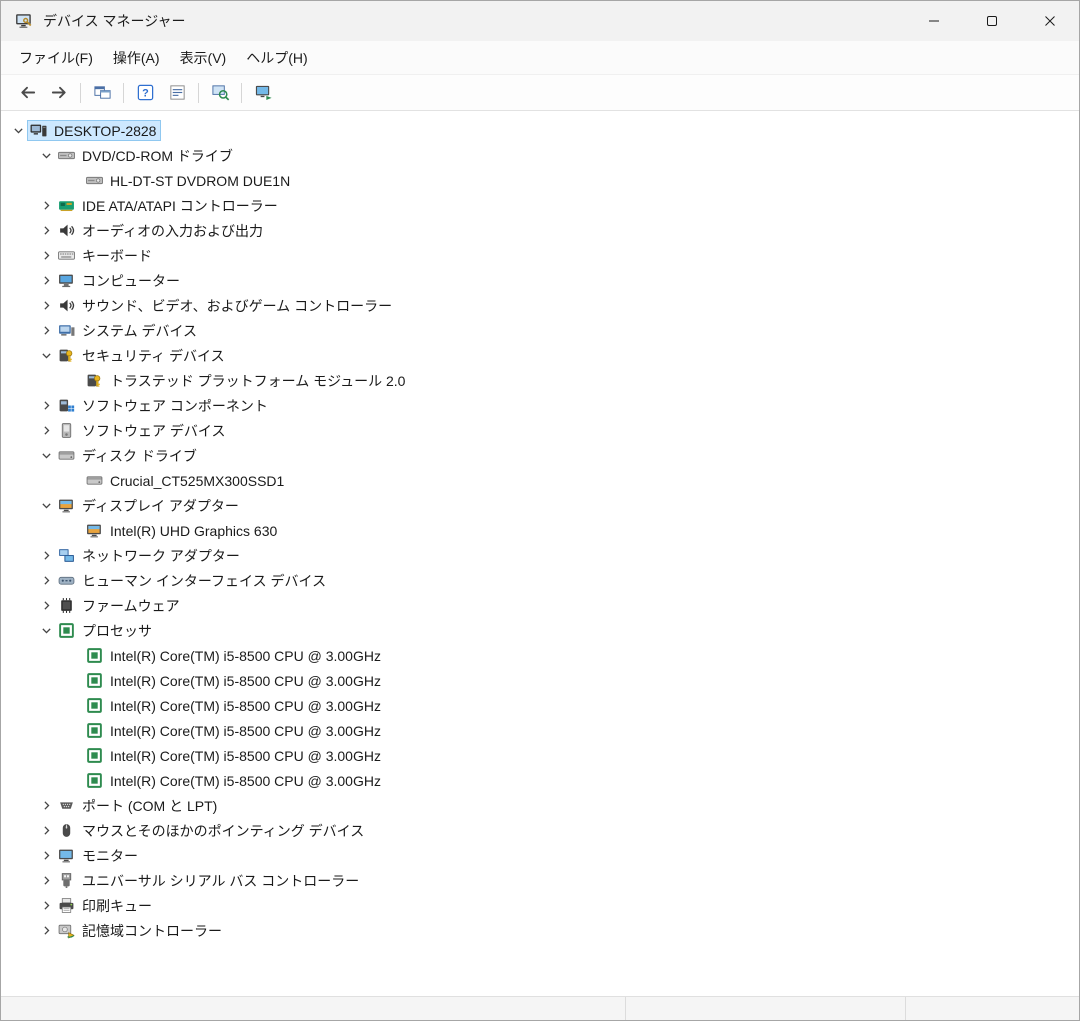  I want to click on tree-item: キーボード, so click(540, 255).